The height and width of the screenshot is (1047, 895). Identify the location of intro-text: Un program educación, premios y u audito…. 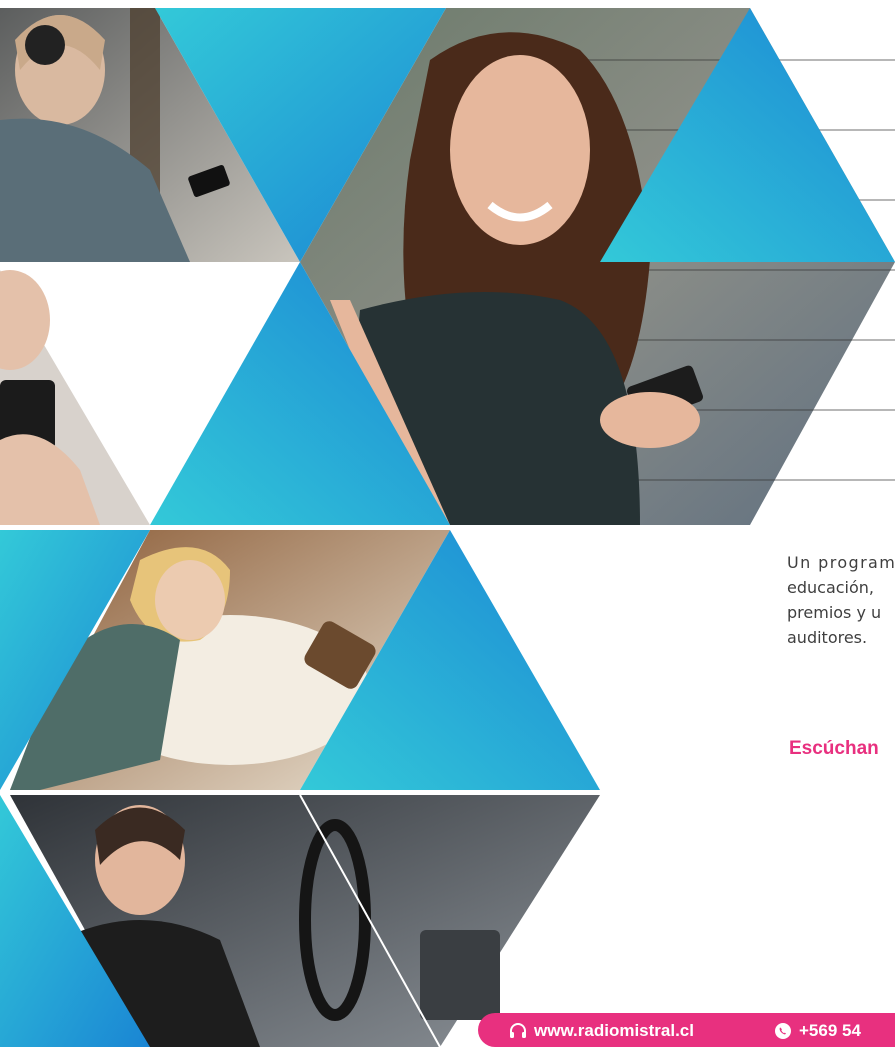
(841, 600).